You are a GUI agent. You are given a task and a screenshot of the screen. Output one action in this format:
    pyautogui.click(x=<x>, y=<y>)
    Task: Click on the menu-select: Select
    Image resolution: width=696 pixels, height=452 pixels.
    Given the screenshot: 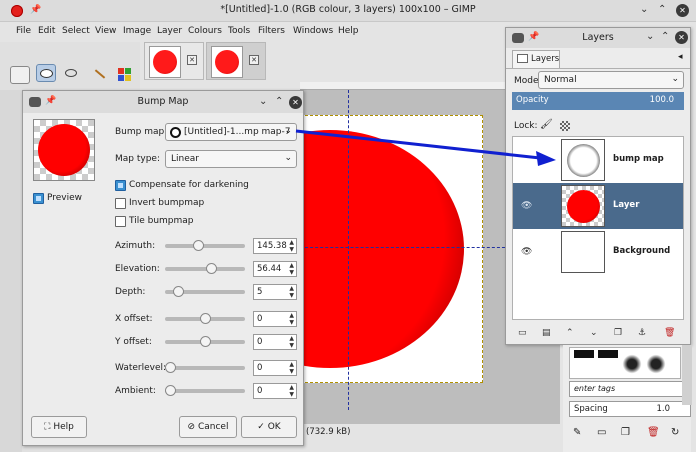 What is the action you would take?
    pyautogui.click(x=76, y=31)
    